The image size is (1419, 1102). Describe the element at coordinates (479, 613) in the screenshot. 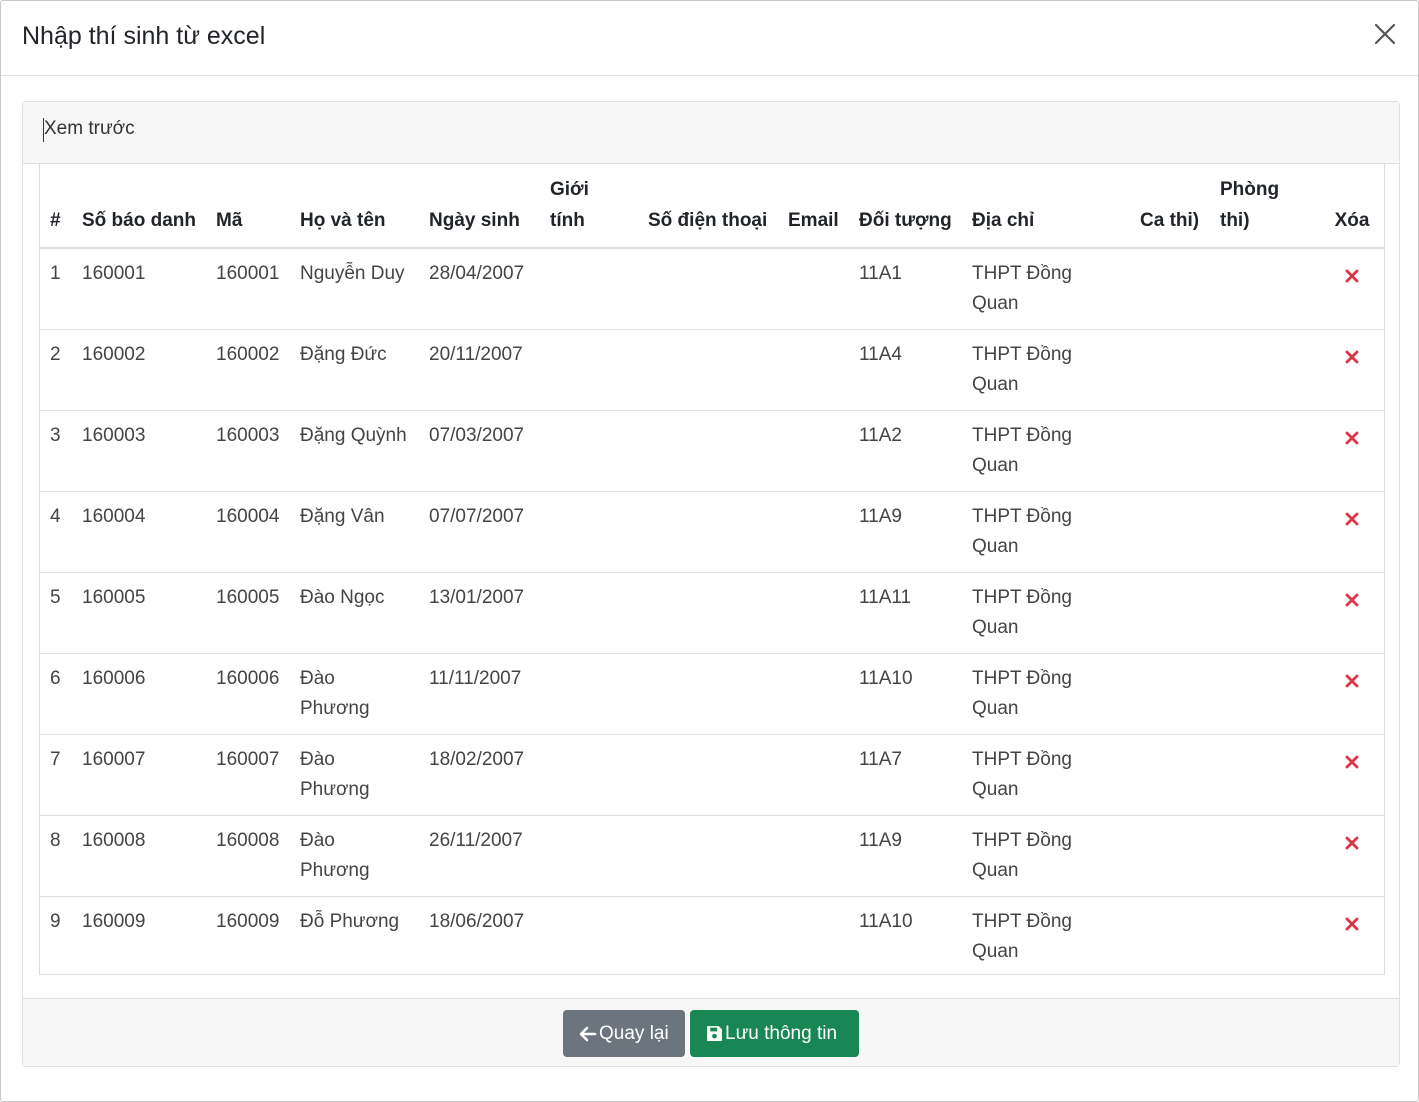

I see `cell-dob: 13/01/2007` at that location.